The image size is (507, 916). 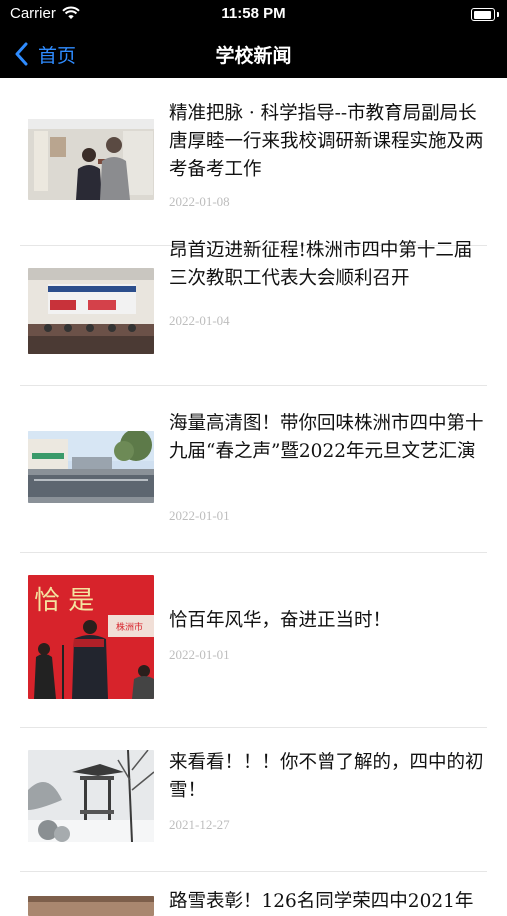 I want to click on news-date: 2021-12-27, so click(x=199, y=824).